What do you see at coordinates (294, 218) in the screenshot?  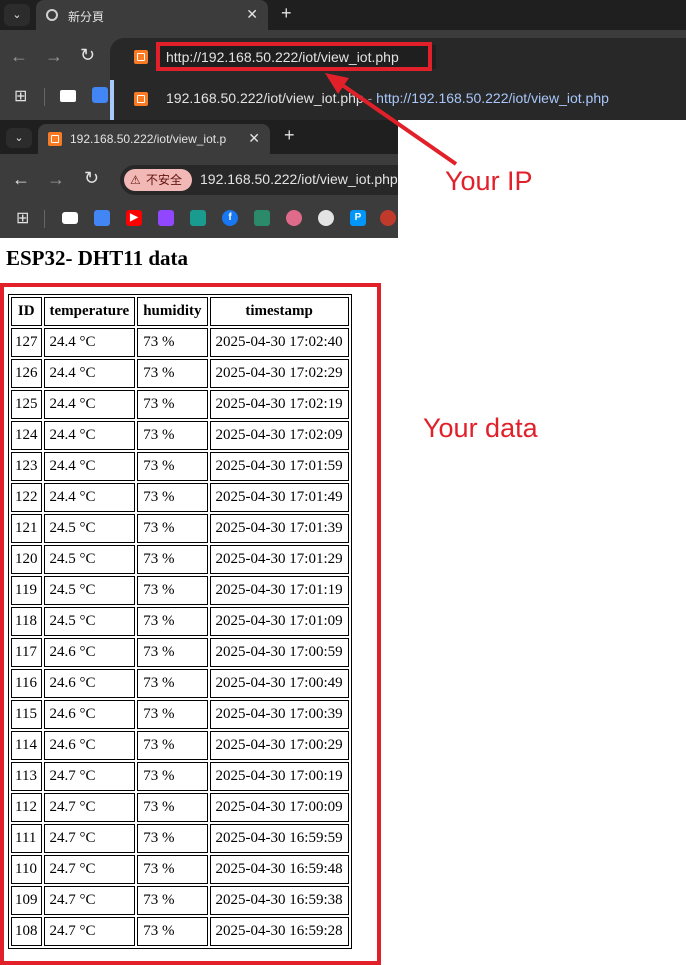 I see `bubble-icon` at bounding box center [294, 218].